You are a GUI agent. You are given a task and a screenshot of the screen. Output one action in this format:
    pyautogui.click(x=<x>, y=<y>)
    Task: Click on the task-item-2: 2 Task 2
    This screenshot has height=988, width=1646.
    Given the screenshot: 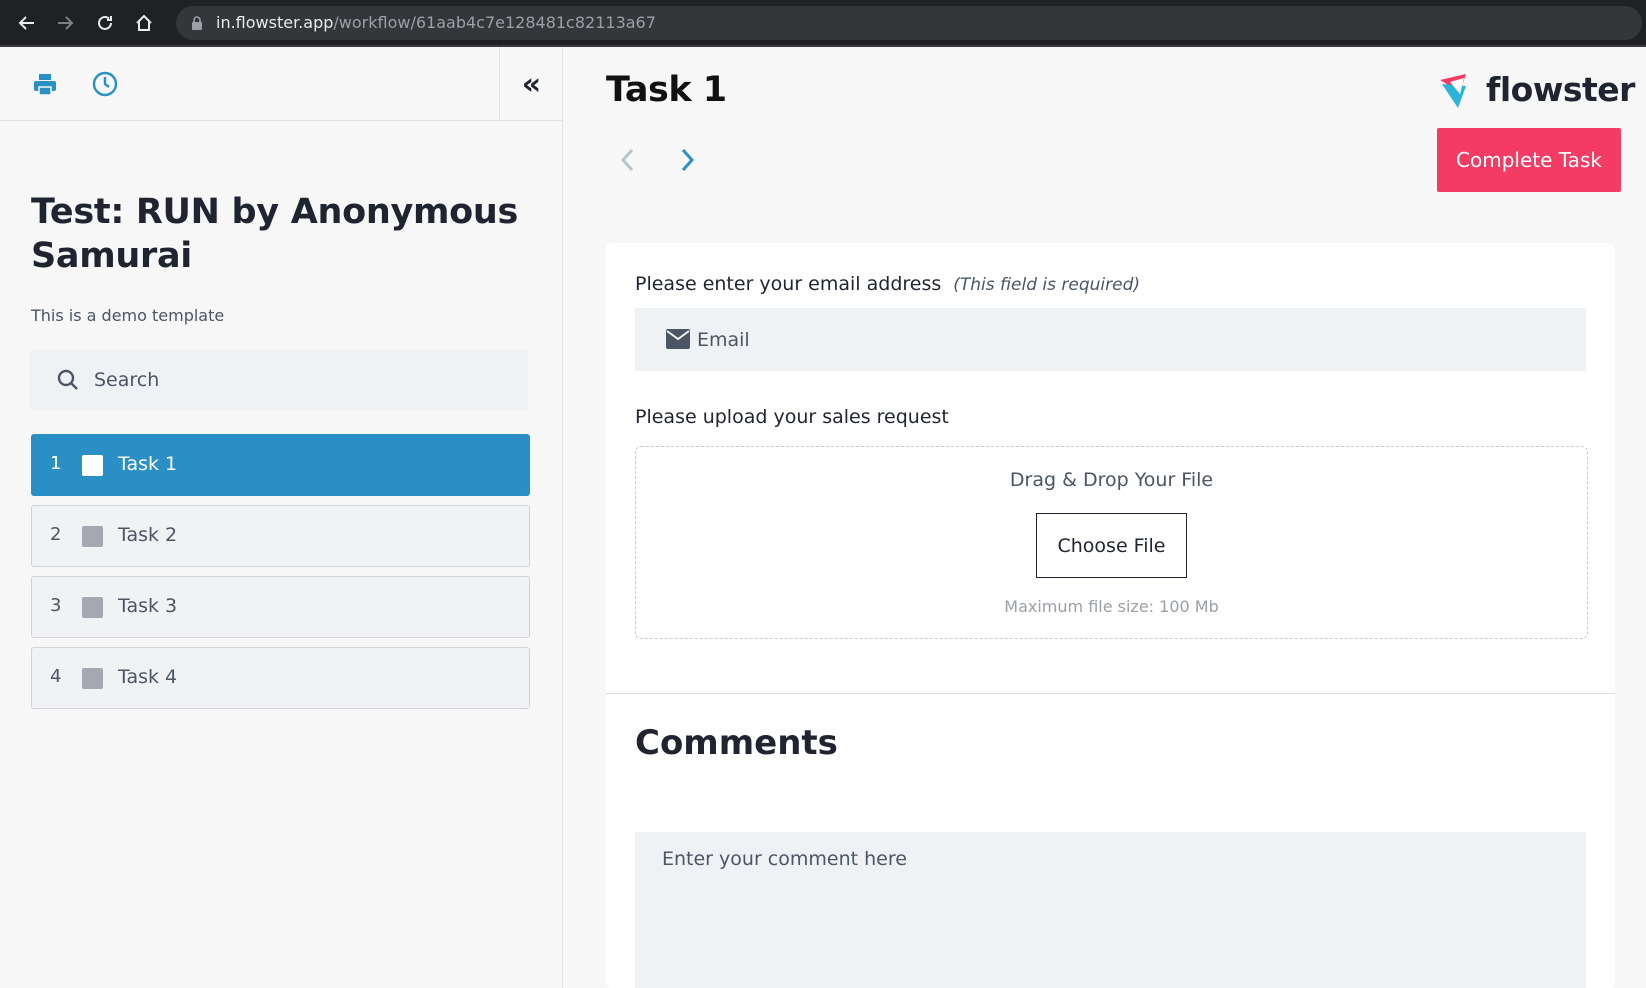 What is the action you would take?
    pyautogui.click(x=280, y=536)
    